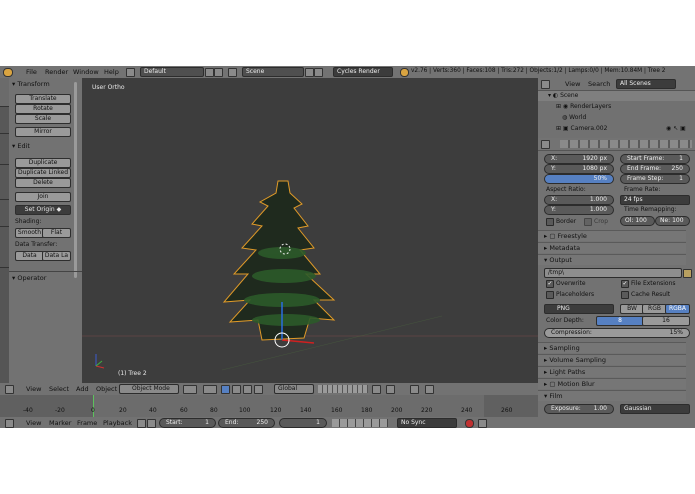  Describe the element at coordinates (579, 210) in the screenshot. I see `aspect-y-field: Y: 1.000` at that location.